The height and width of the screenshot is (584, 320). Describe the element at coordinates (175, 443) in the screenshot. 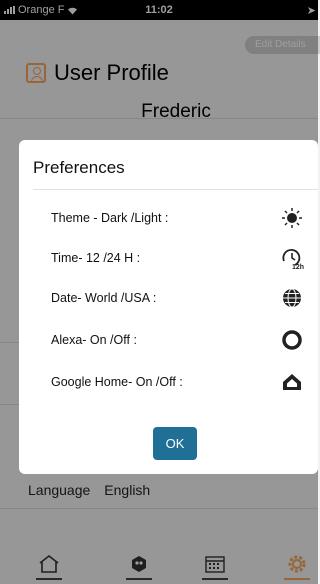

I see `ok-button: OK` at that location.